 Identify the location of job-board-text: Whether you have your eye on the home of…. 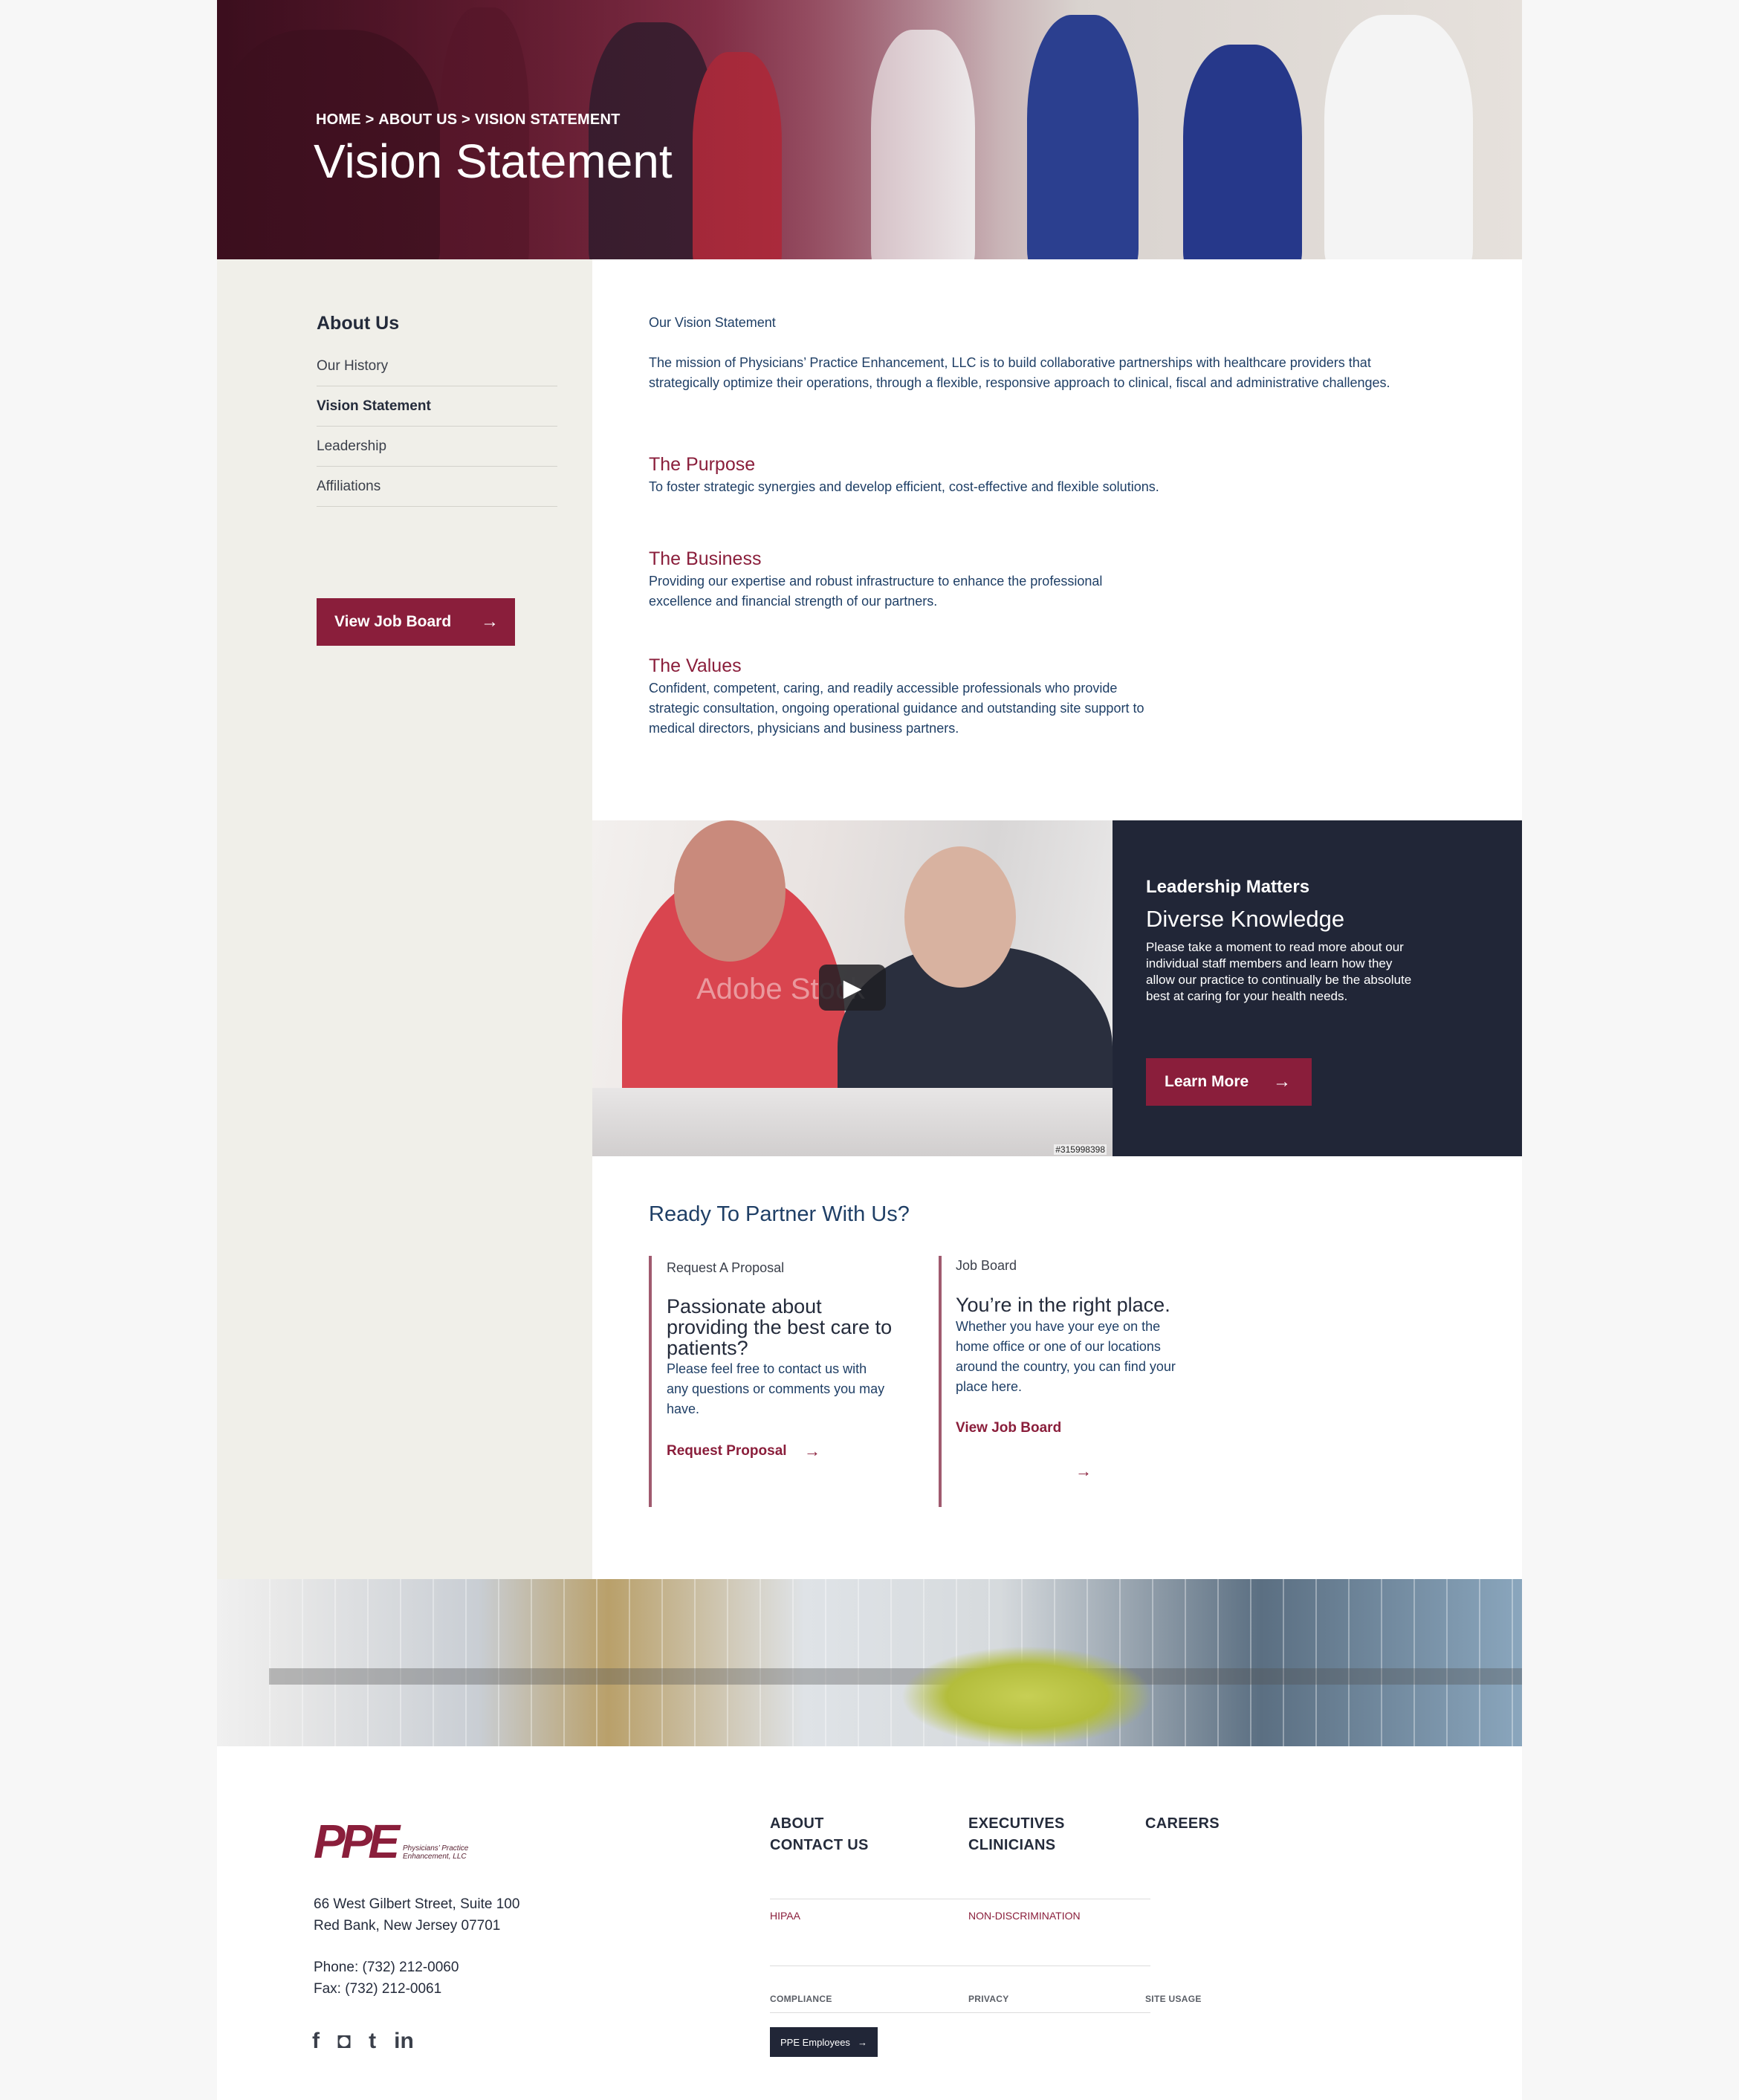
(1066, 1356).